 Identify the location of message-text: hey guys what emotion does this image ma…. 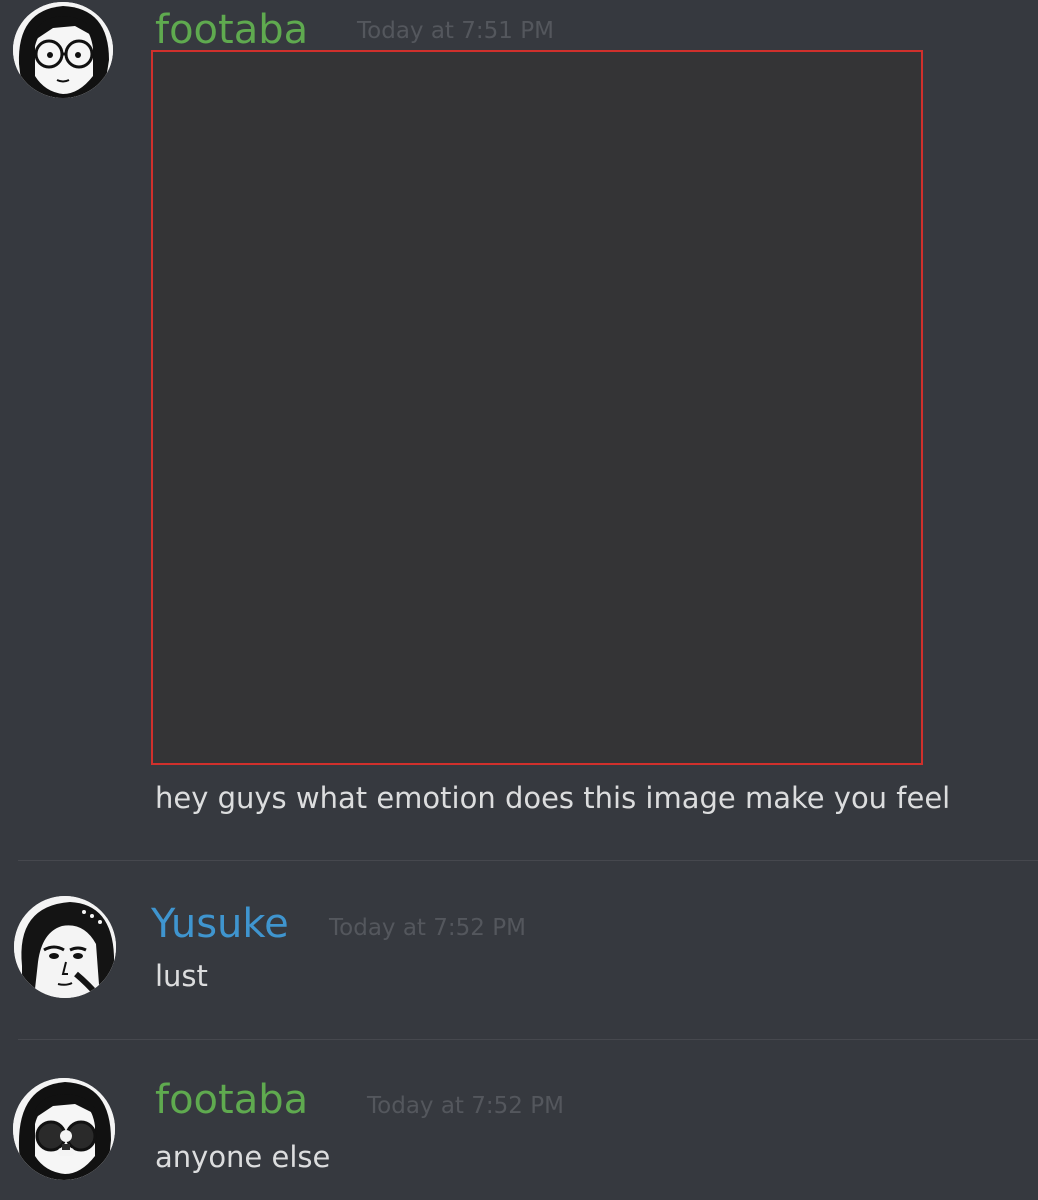
(553, 798).